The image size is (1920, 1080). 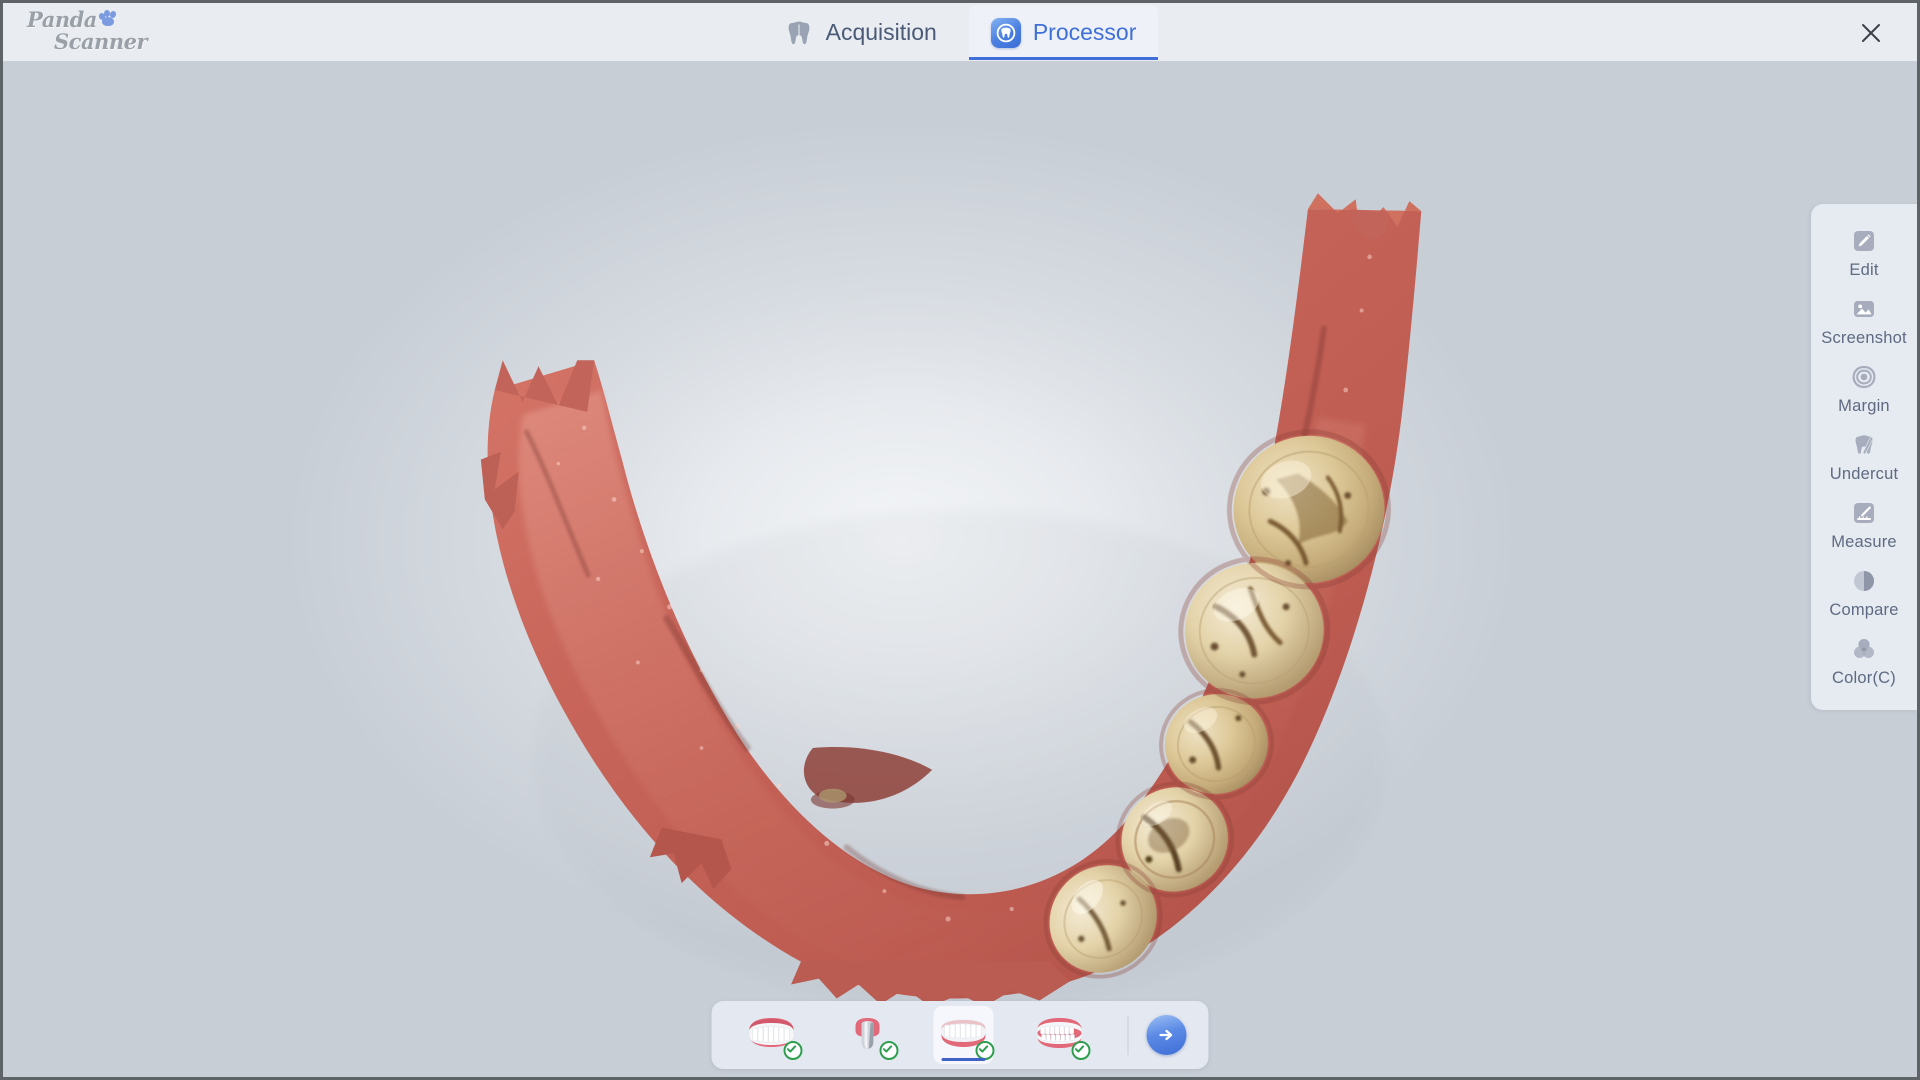 I want to click on thumbnail-bite, so click(x=1060, y=1035).